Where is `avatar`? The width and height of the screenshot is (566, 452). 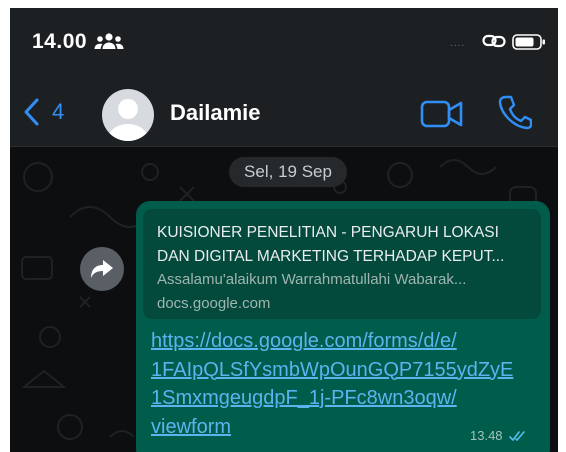
avatar is located at coordinates (128, 115).